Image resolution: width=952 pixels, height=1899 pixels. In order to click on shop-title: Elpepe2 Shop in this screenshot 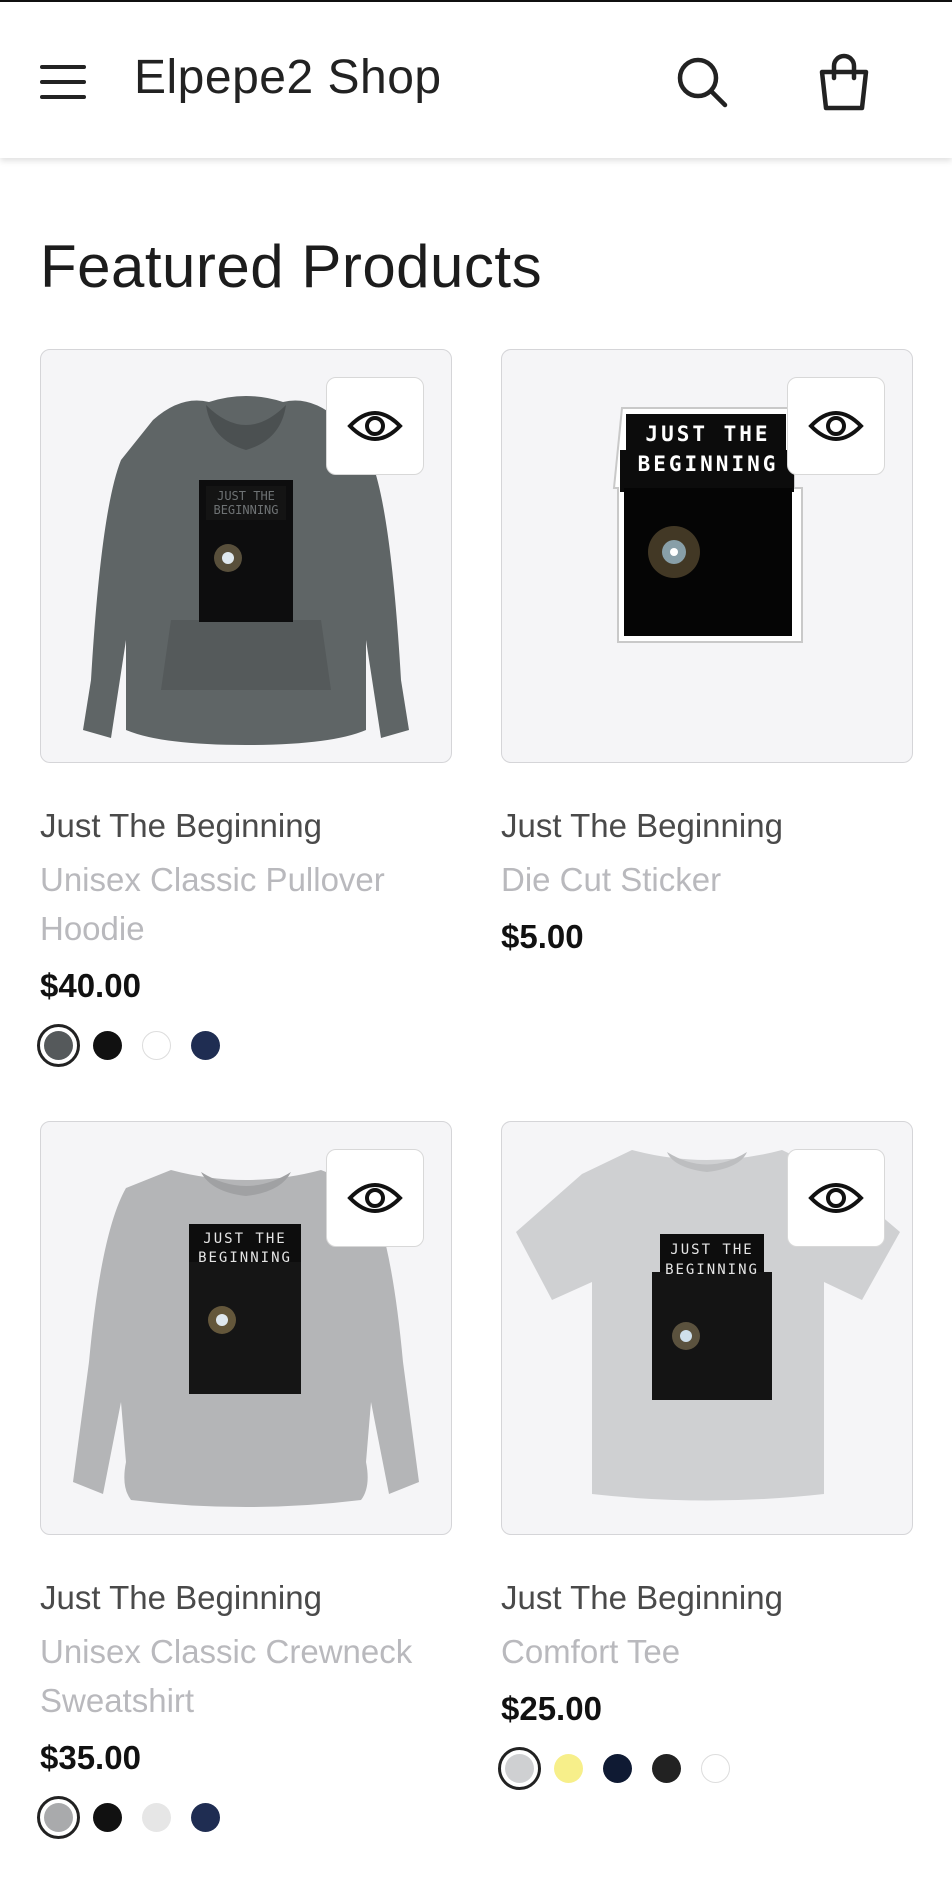, I will do `click(288, 77)`.